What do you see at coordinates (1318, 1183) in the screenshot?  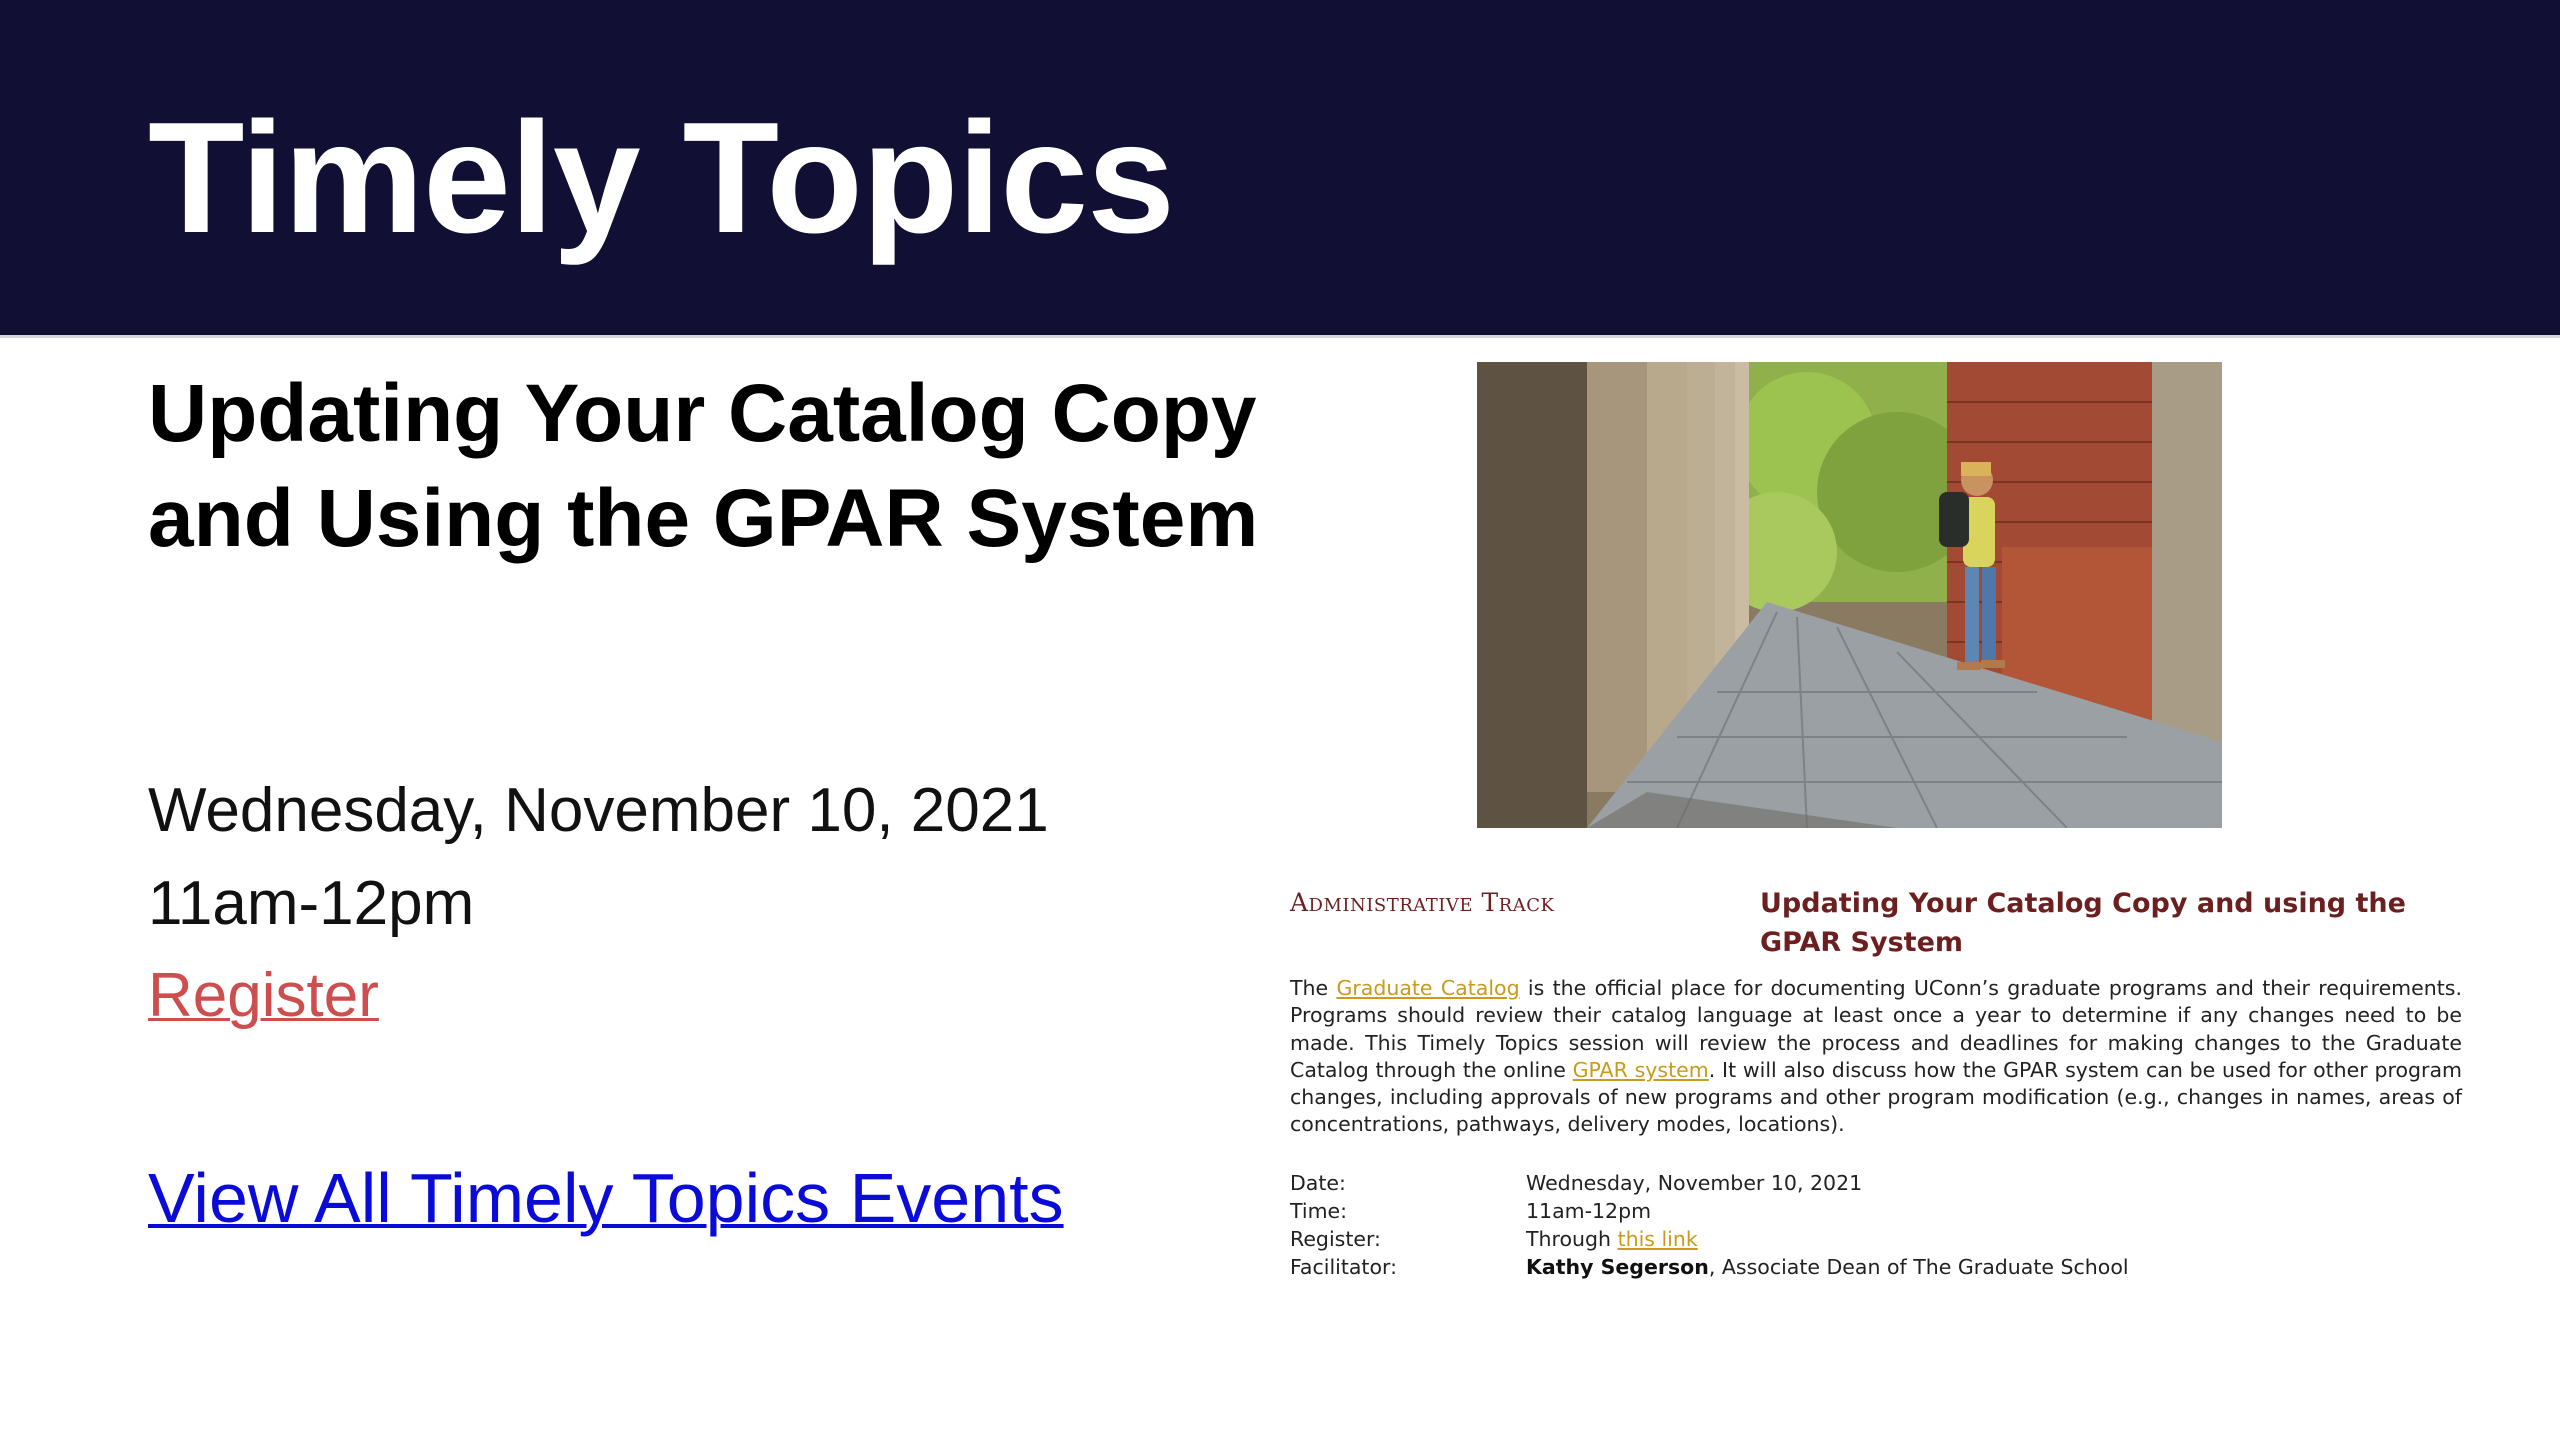 I see `detail-label: Date:` at bounding box center [1318, 1183].